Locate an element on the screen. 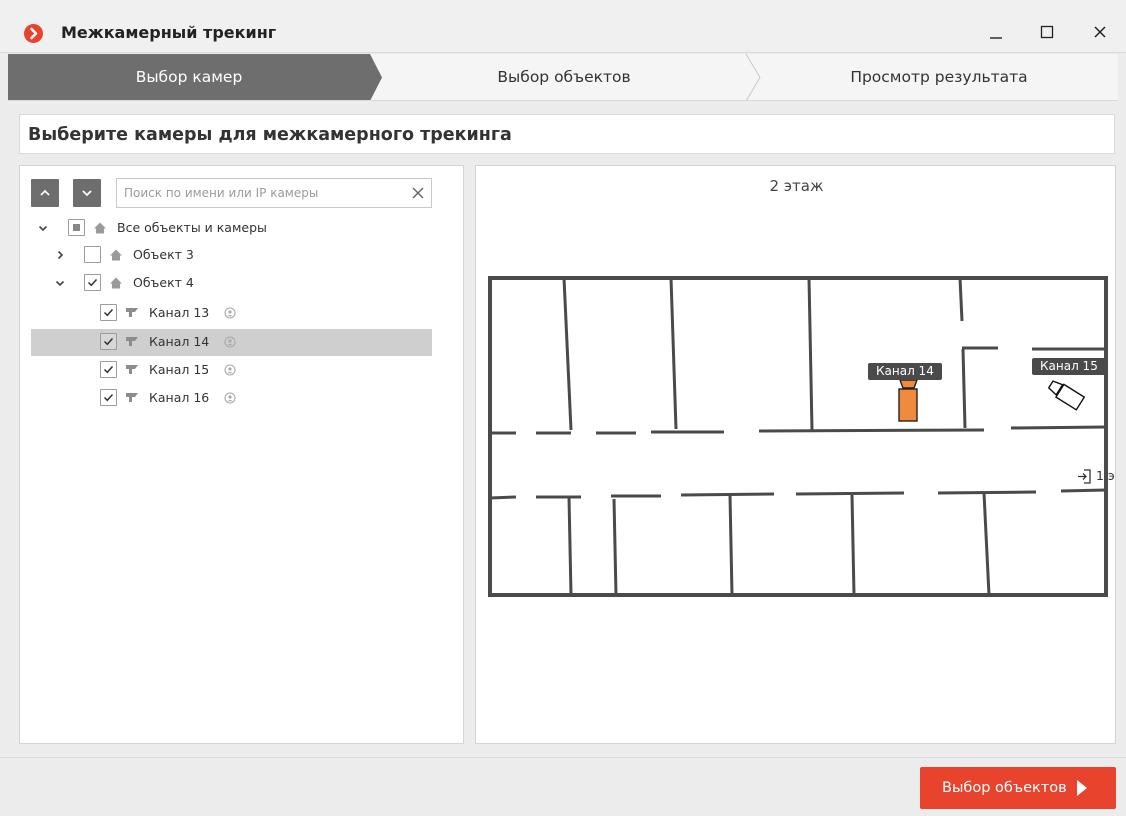  camera-label-14: Канал 14 is located at coordinates (905, 371).